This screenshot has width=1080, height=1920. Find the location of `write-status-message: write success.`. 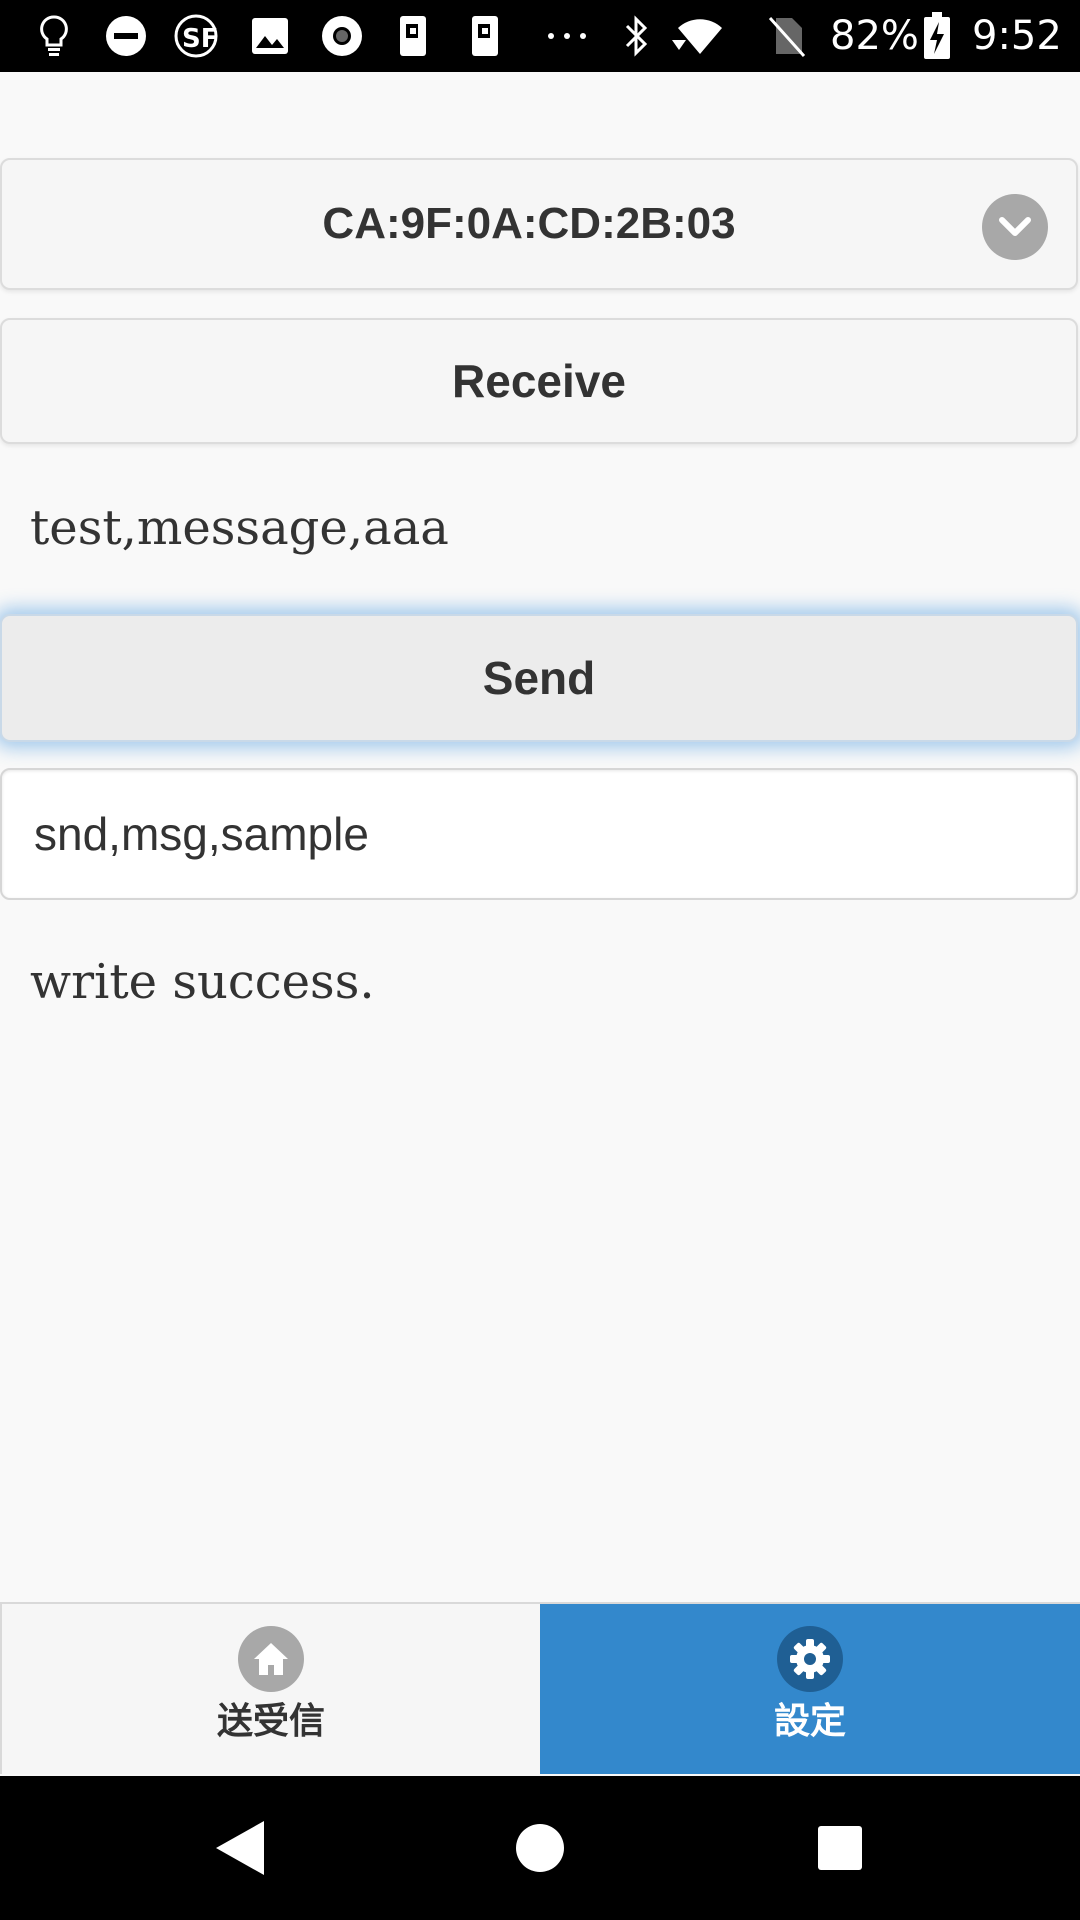

write-status-message: write success. is located at coordinates (202, 982).